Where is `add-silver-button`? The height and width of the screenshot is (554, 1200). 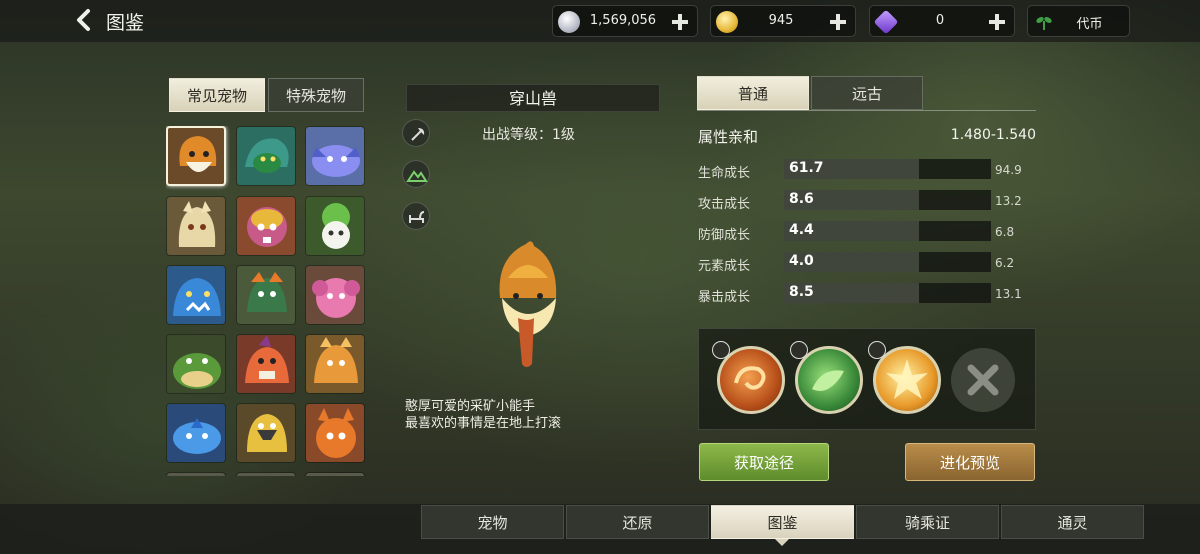
add-silver-button is located at coordinates (680, 22).